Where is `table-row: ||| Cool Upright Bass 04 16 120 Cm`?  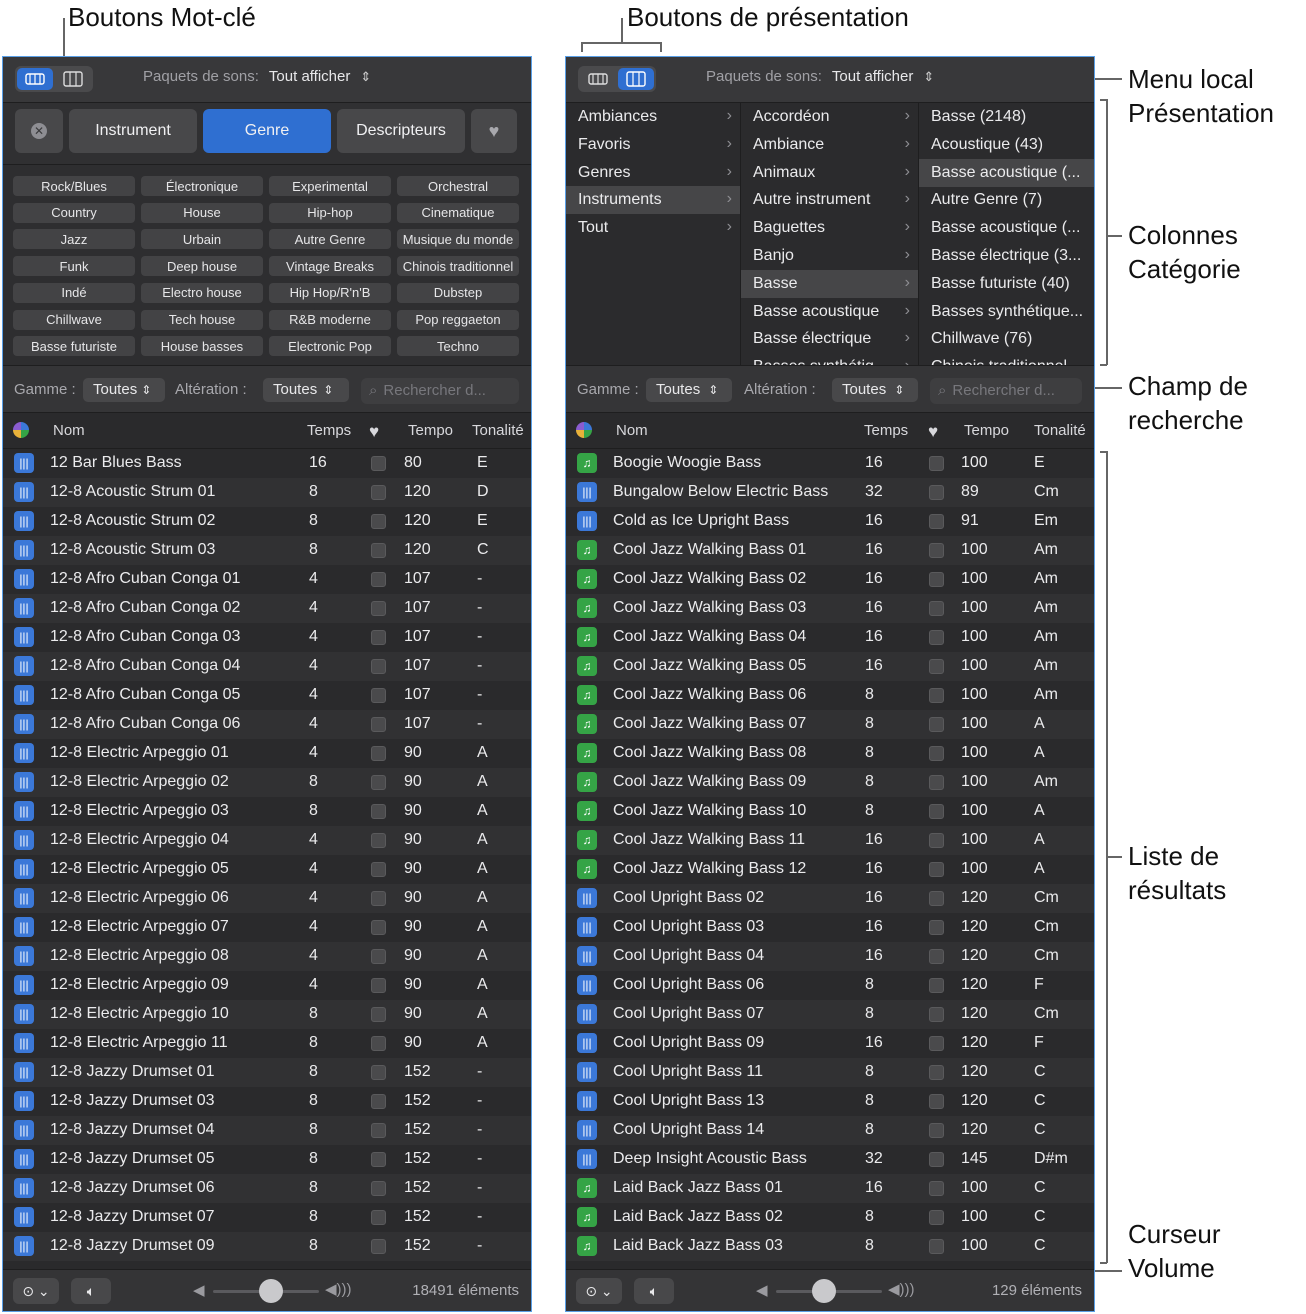 table-row: ||| Cool Upright Bass 04 16 120 Cm is located at coordinates (830, 956).